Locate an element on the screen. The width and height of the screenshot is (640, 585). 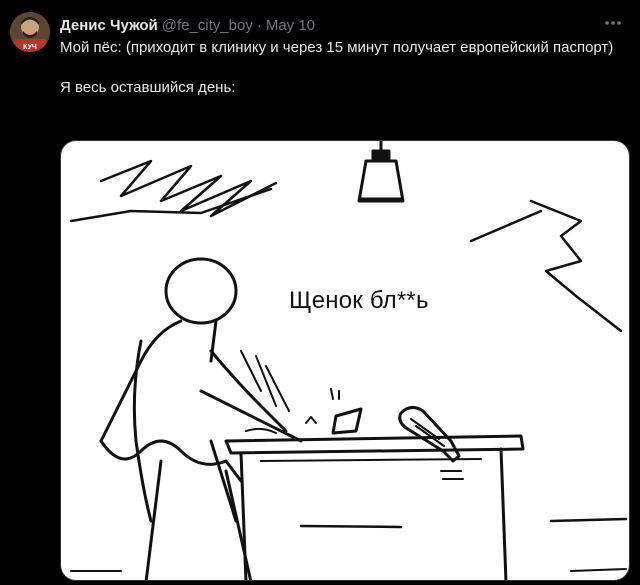
author-name: Денис Чужой is located at coordinates (109, 25).